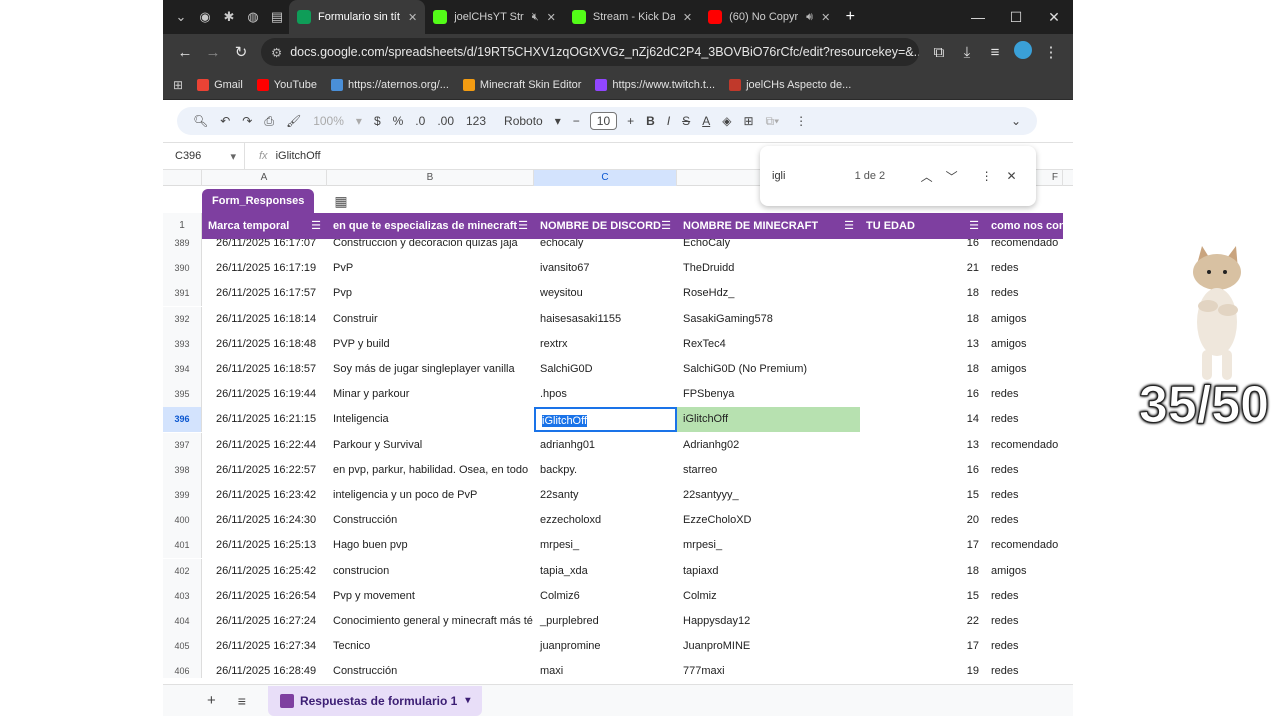 This screenshot has width=1280, height=720. What do you see at coordinates (1024, 545) in the screenshot?
I see `source-cell: recomendado` at bounding box center [1024, 545].